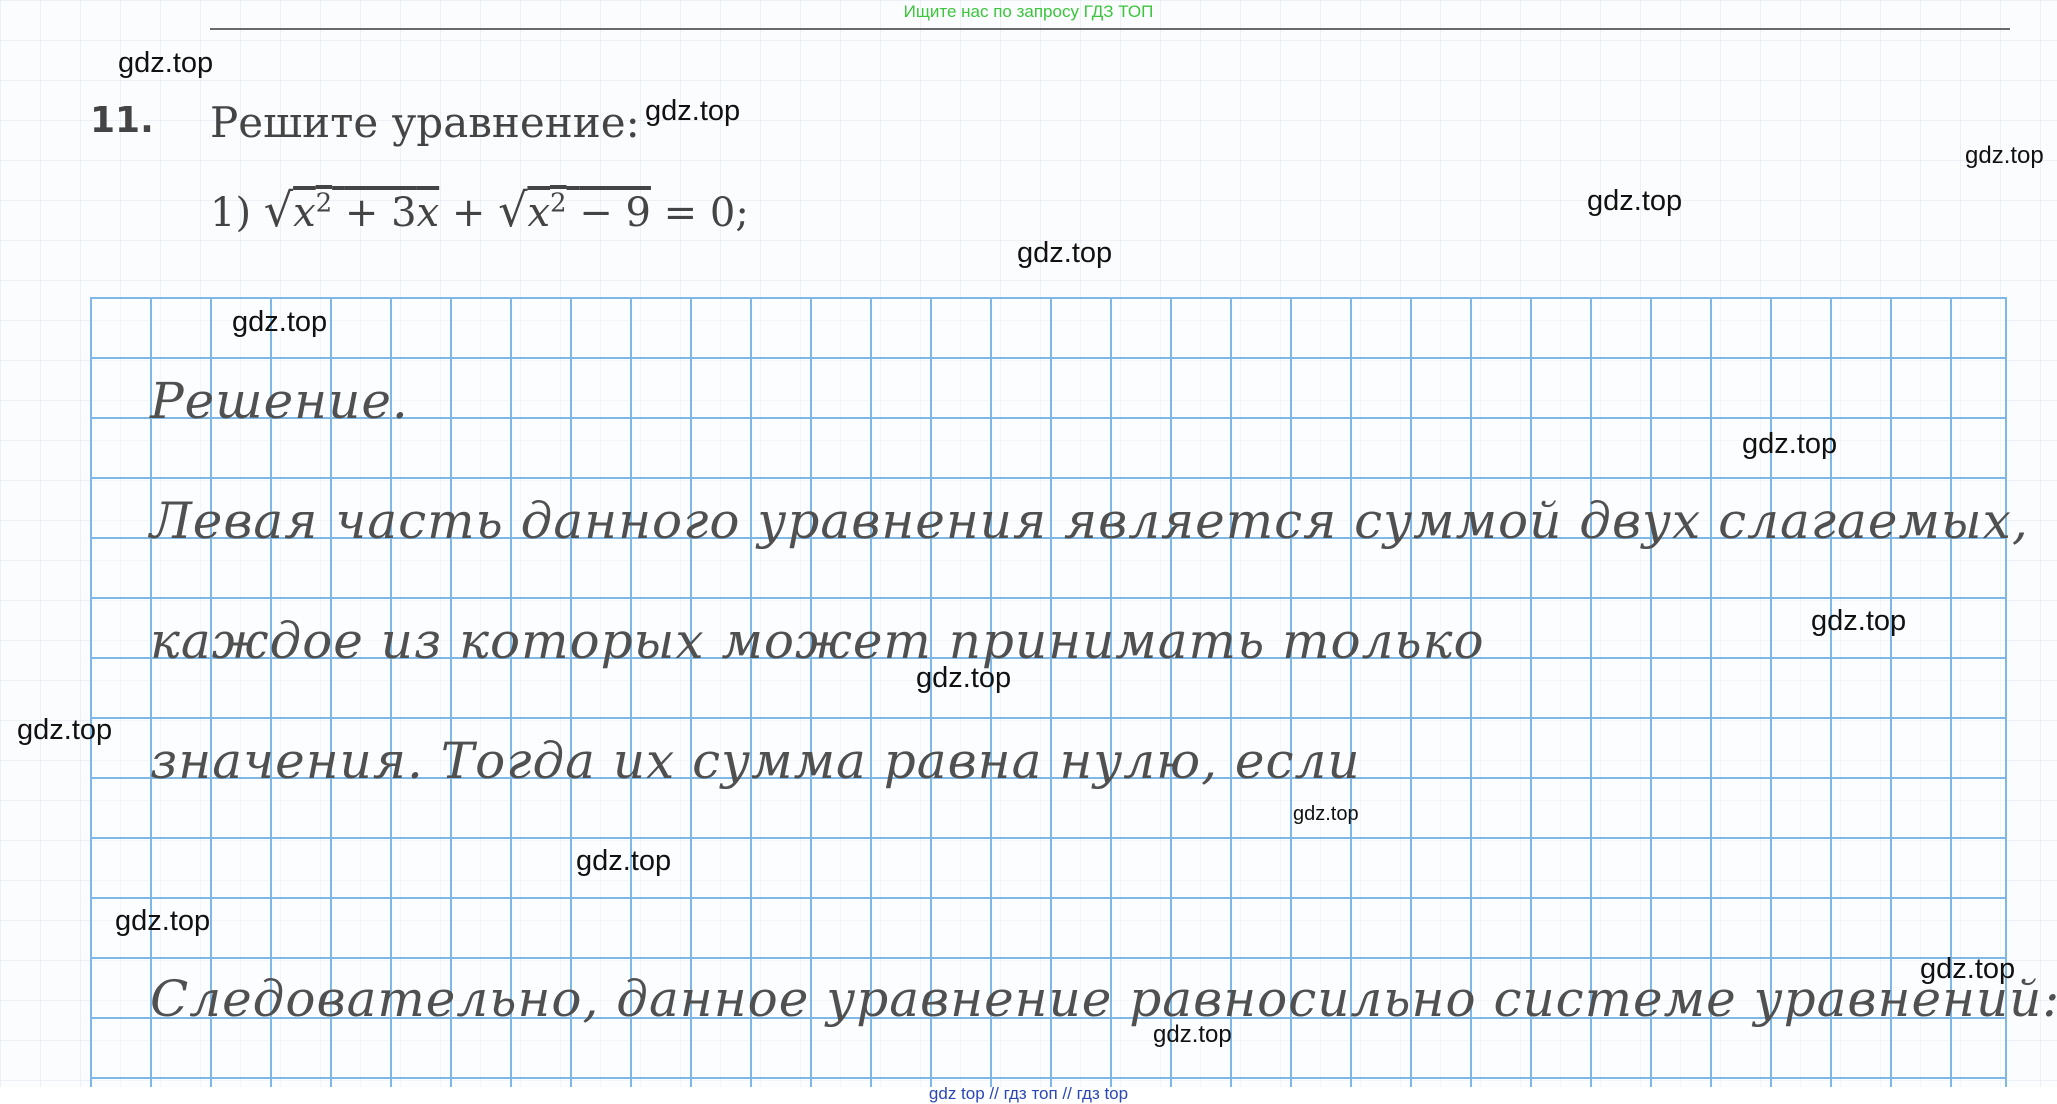 This screenshot has width=2057, height=1104. What do you see at coordinates (1110, 29) in the screenshot?
I see `top-rule` at bounding box center [1110, 29].